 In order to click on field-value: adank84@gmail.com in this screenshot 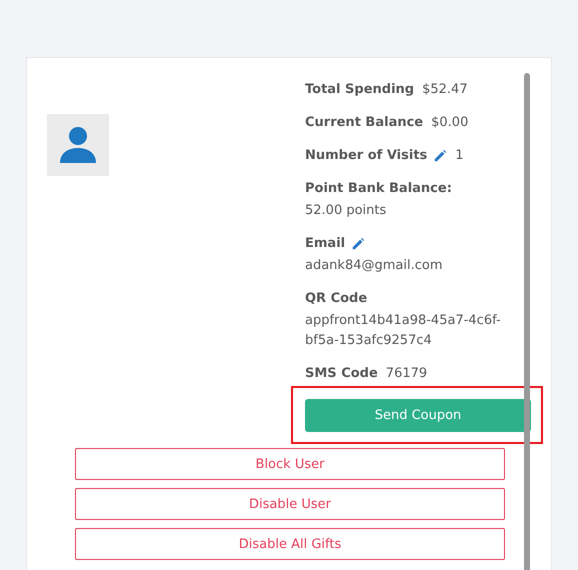, I will do `click(373, 266)`.